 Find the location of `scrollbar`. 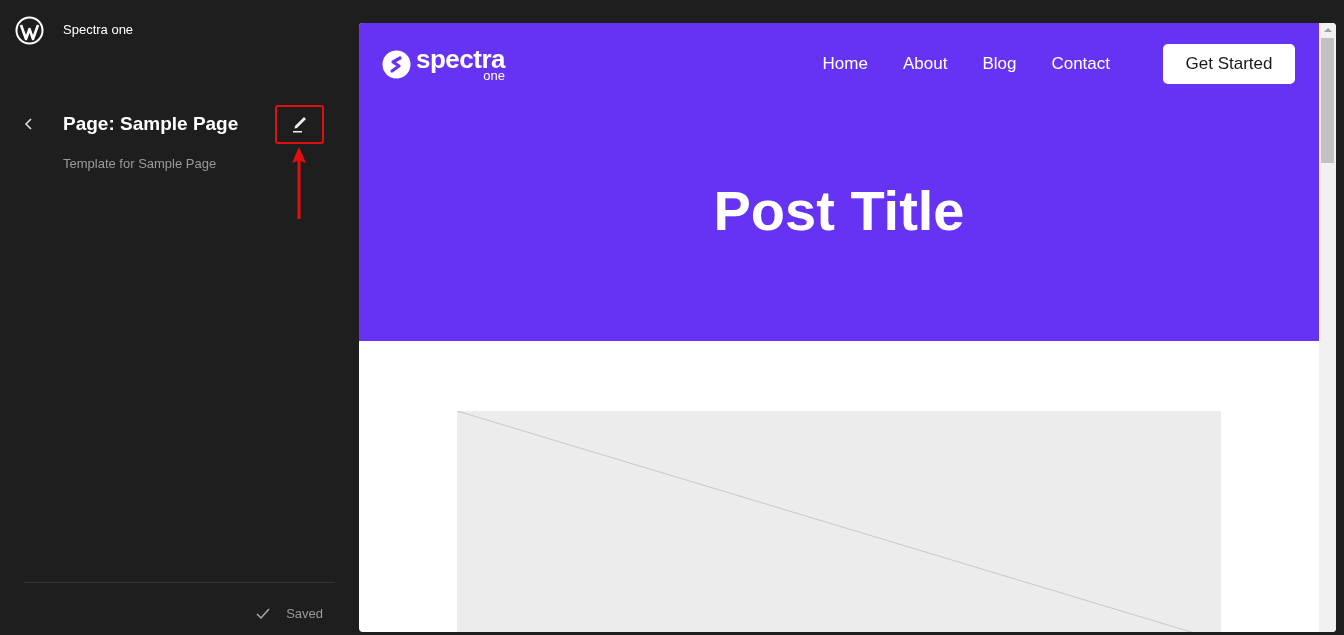

scrollbar is located at coordinates (1327, 327).